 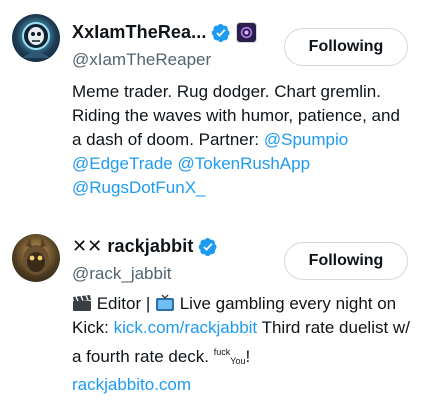 I want to click on superscript-text: fuck, so click(x=222, y=352).